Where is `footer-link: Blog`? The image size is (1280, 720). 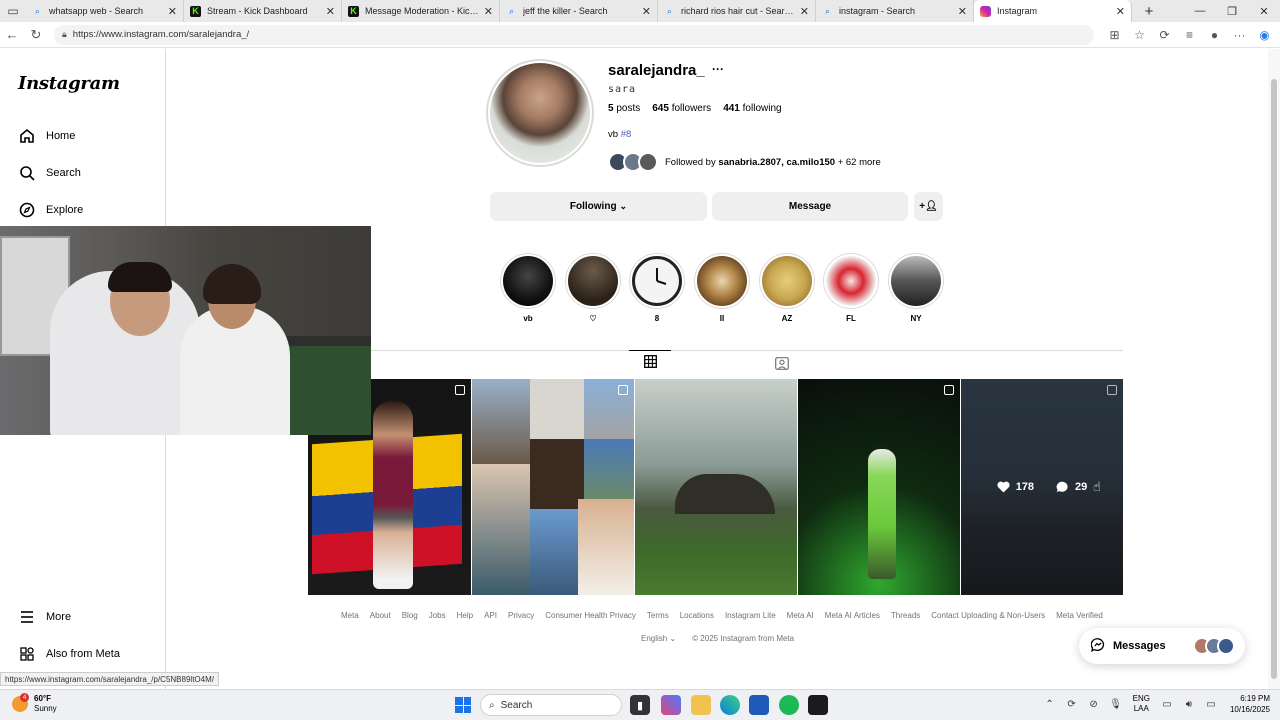 footer-link: Blog is located at coordinates (410, 615).